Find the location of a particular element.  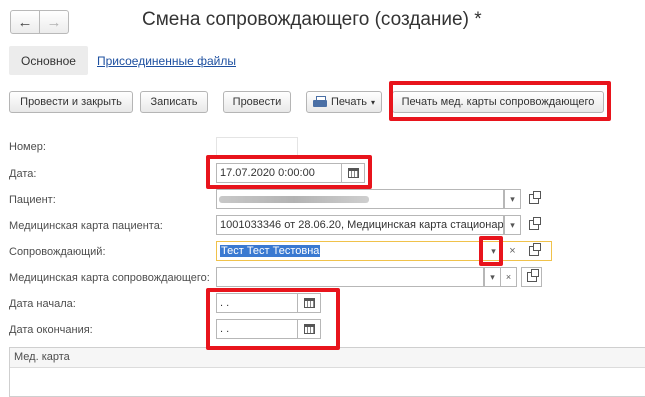

forward-button: → is located at coordinates (54, 22).